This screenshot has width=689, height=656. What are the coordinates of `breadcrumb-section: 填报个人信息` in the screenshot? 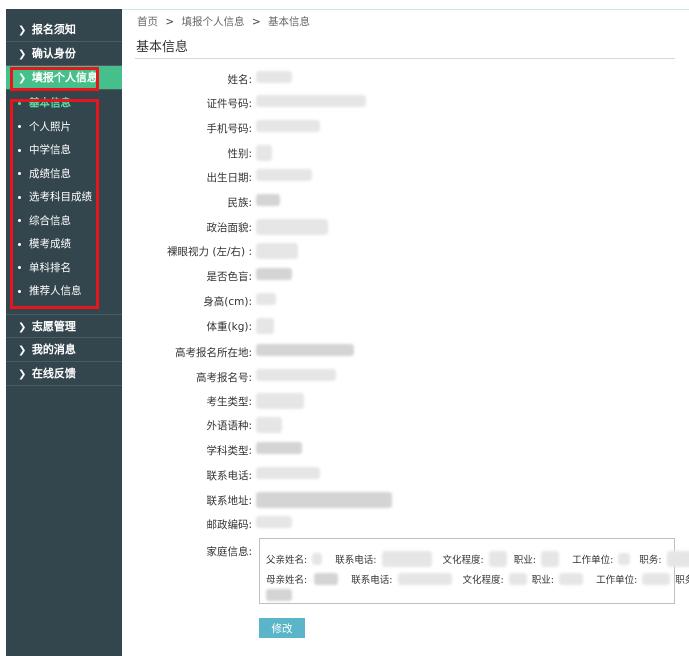 It's located at (213, 22).